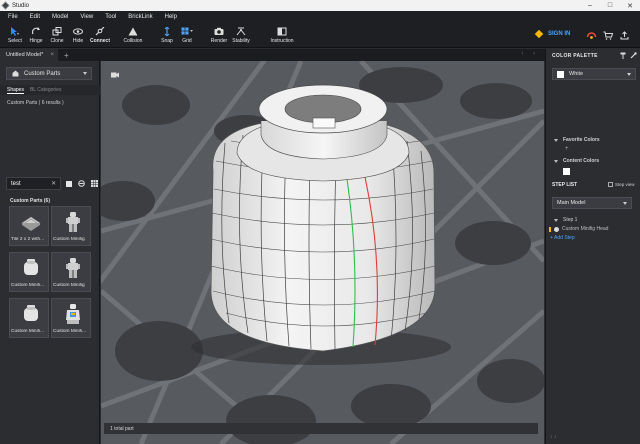 The height and width of the screenshot is (444, 640). I want to click on search-row: test ✕, so click(52, 183).